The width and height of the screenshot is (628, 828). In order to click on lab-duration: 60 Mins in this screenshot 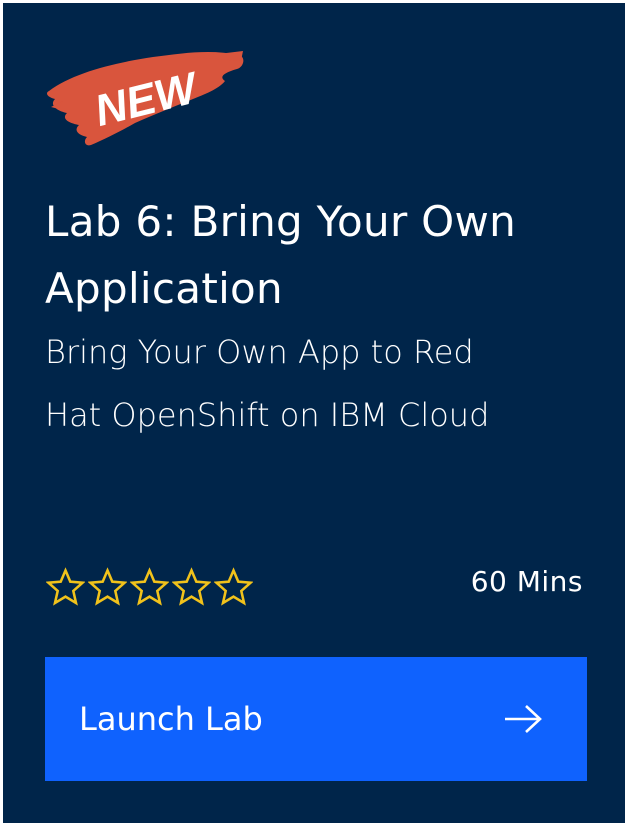, I will do `click(526, 581)`.